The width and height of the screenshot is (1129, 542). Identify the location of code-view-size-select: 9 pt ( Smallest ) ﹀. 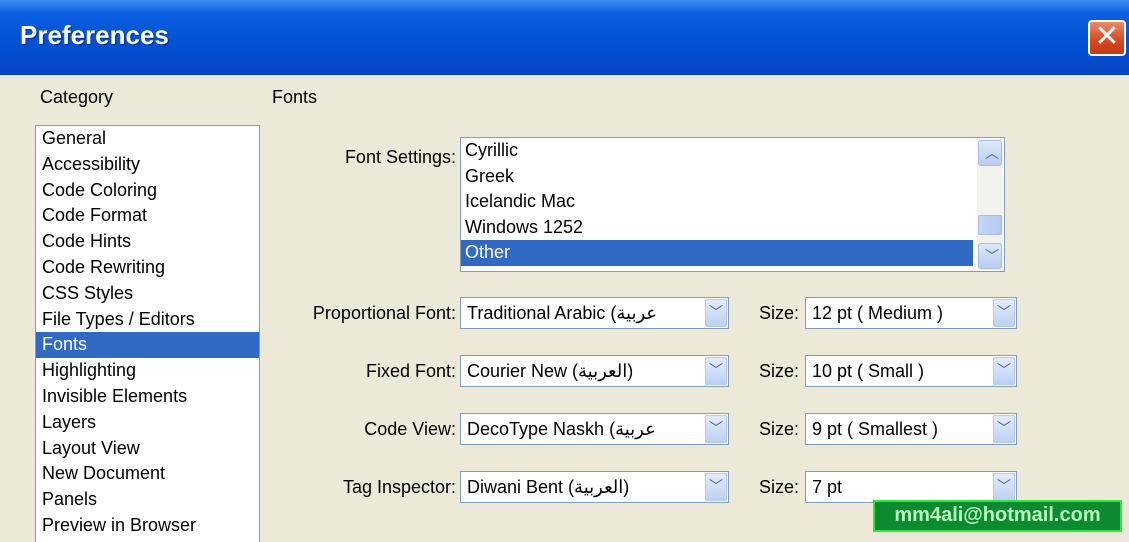
(911, 429).